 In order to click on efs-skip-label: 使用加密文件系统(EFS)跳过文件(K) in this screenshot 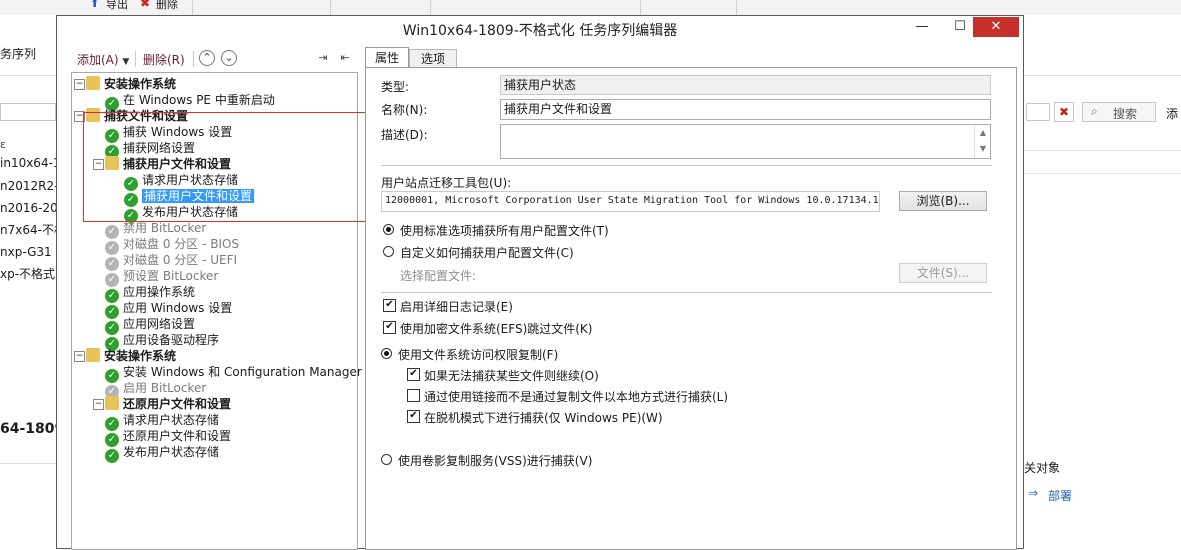, I will do `click(496, 329)`.